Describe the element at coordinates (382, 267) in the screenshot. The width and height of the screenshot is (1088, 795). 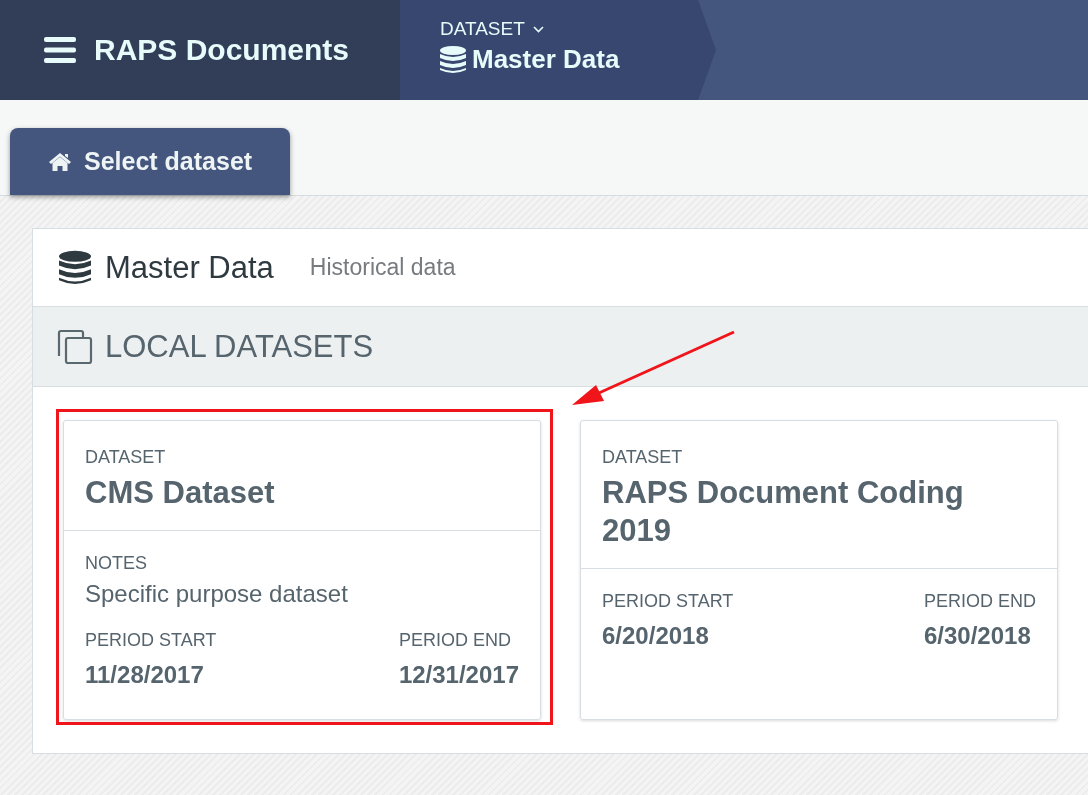
I see `panel-subtitle: Historical data` at that location.